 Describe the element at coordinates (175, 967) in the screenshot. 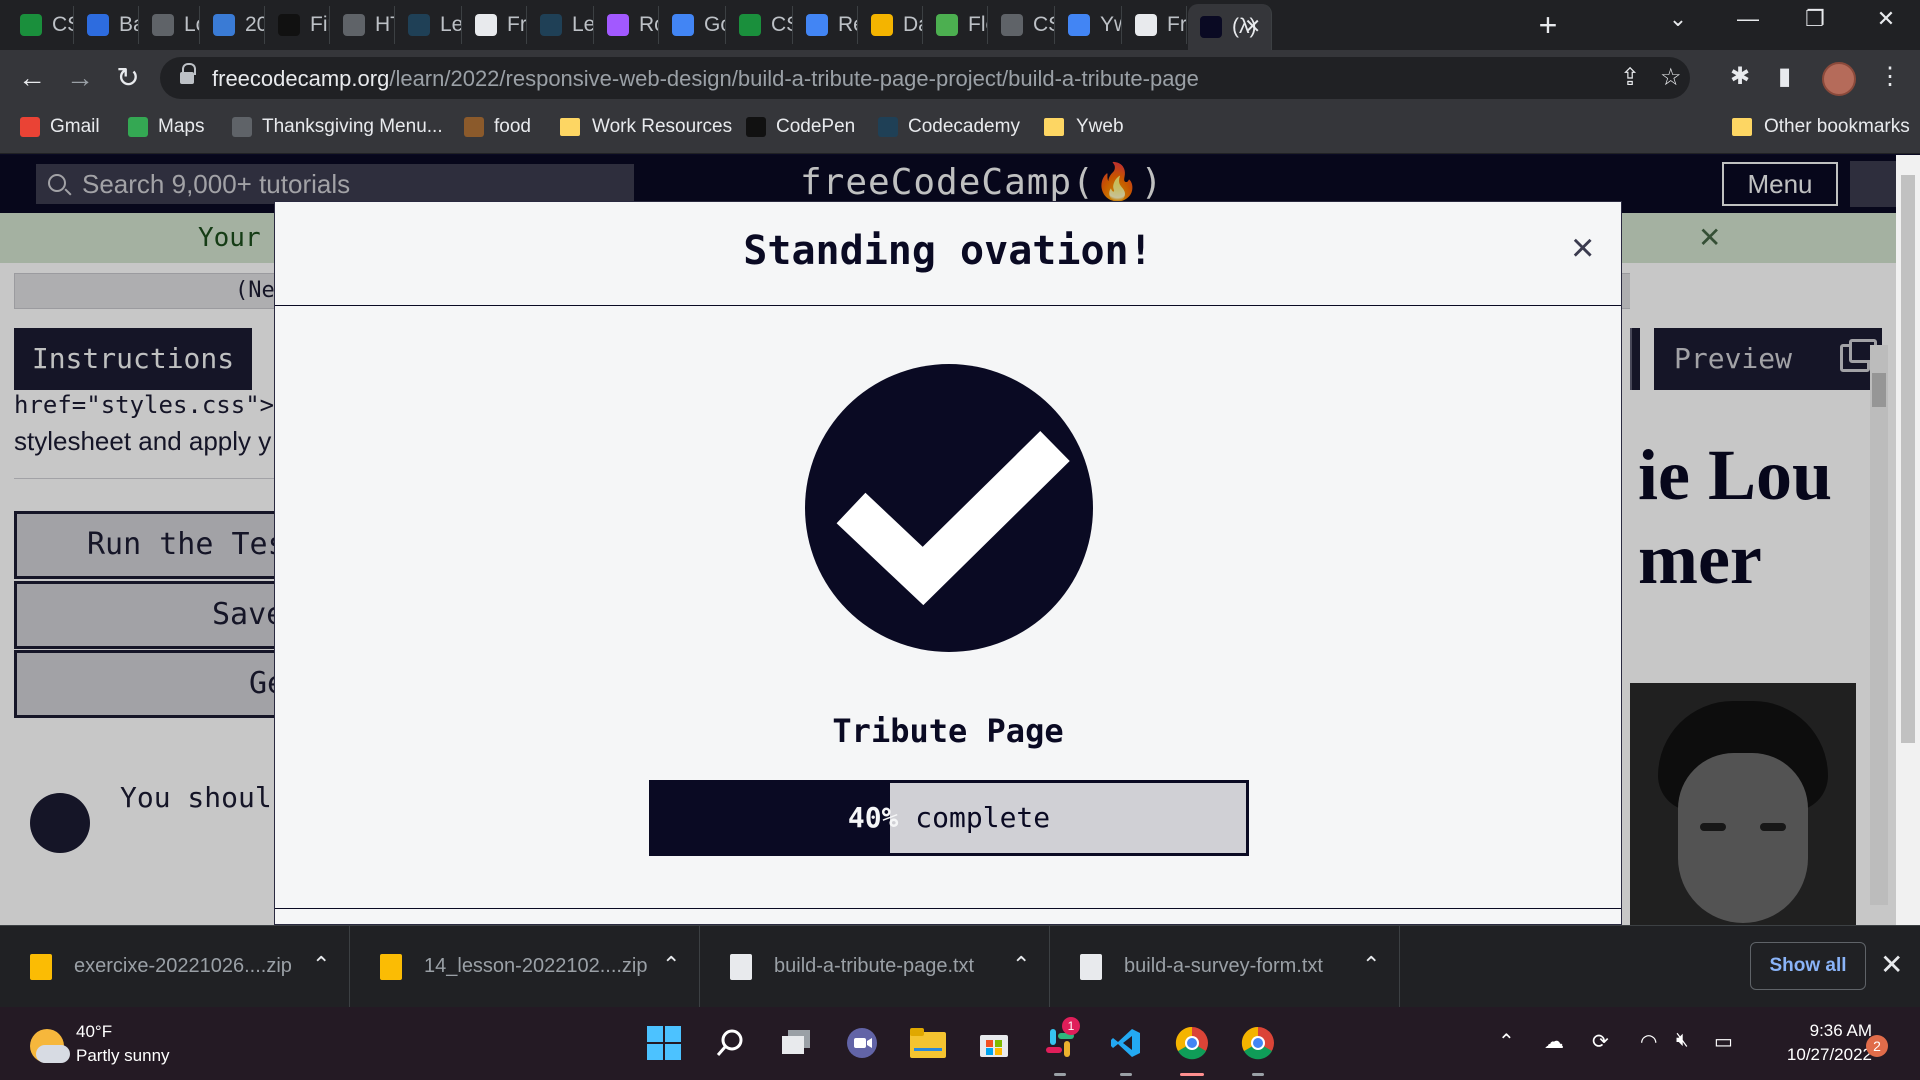

I see `download-item: exercixe-20221026....zip ⌃` at that location.